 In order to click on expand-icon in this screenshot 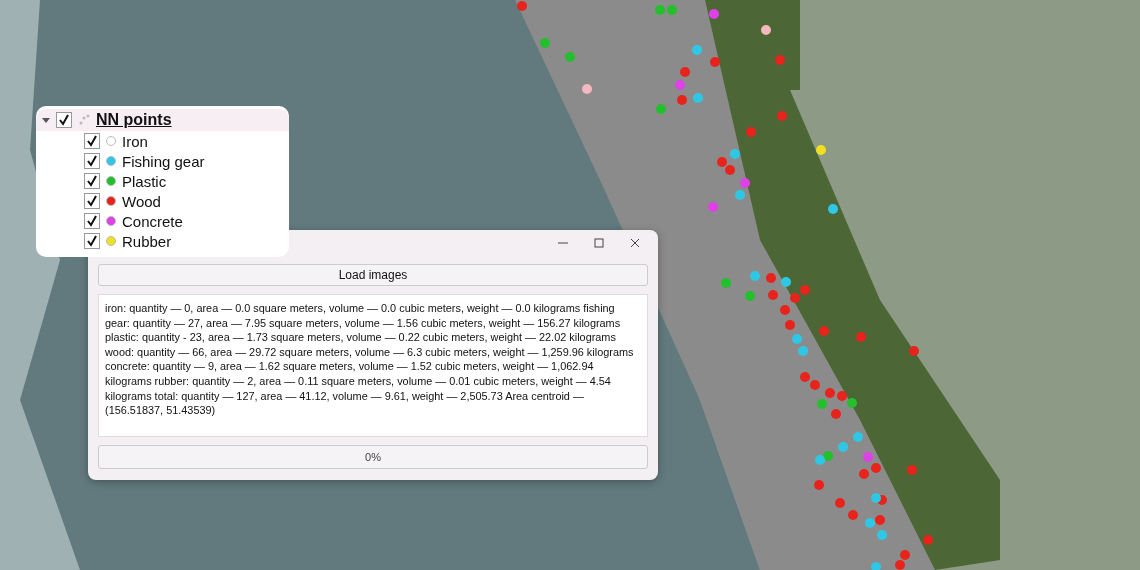, I will do `click(46, 120)`.